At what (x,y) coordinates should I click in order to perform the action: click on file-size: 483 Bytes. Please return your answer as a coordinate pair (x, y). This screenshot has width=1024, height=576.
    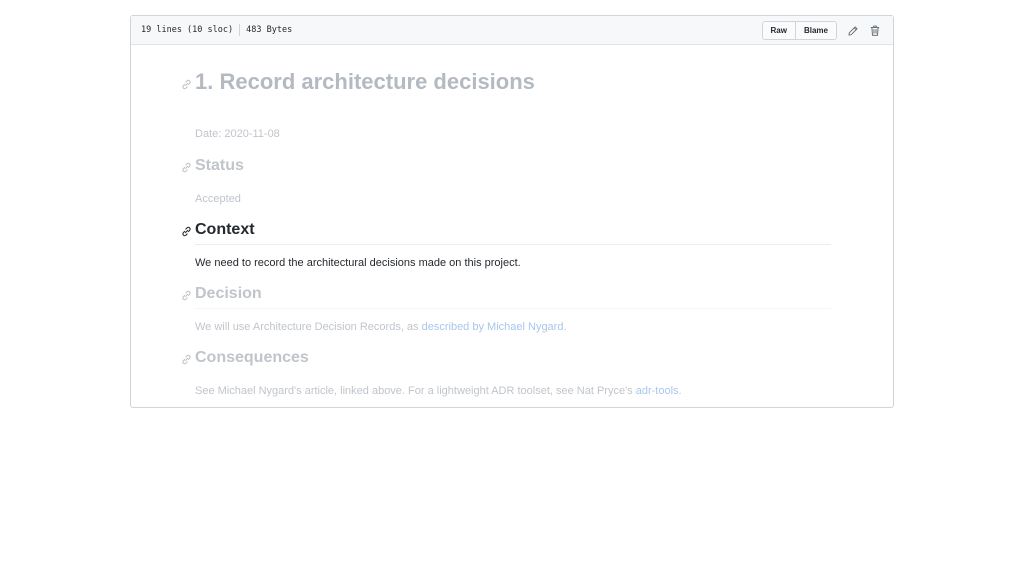
    Looking at the image, I should click on (269, 30).